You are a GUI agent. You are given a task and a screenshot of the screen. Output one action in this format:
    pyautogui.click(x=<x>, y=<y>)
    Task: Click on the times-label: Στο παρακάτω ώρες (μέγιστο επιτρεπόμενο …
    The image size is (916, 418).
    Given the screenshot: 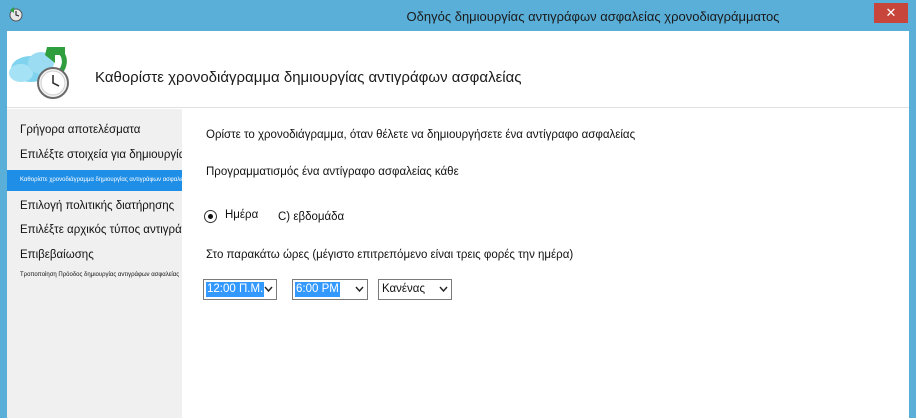 What is the action you would take?
    pyautogui.click(x=390, y=255)
    